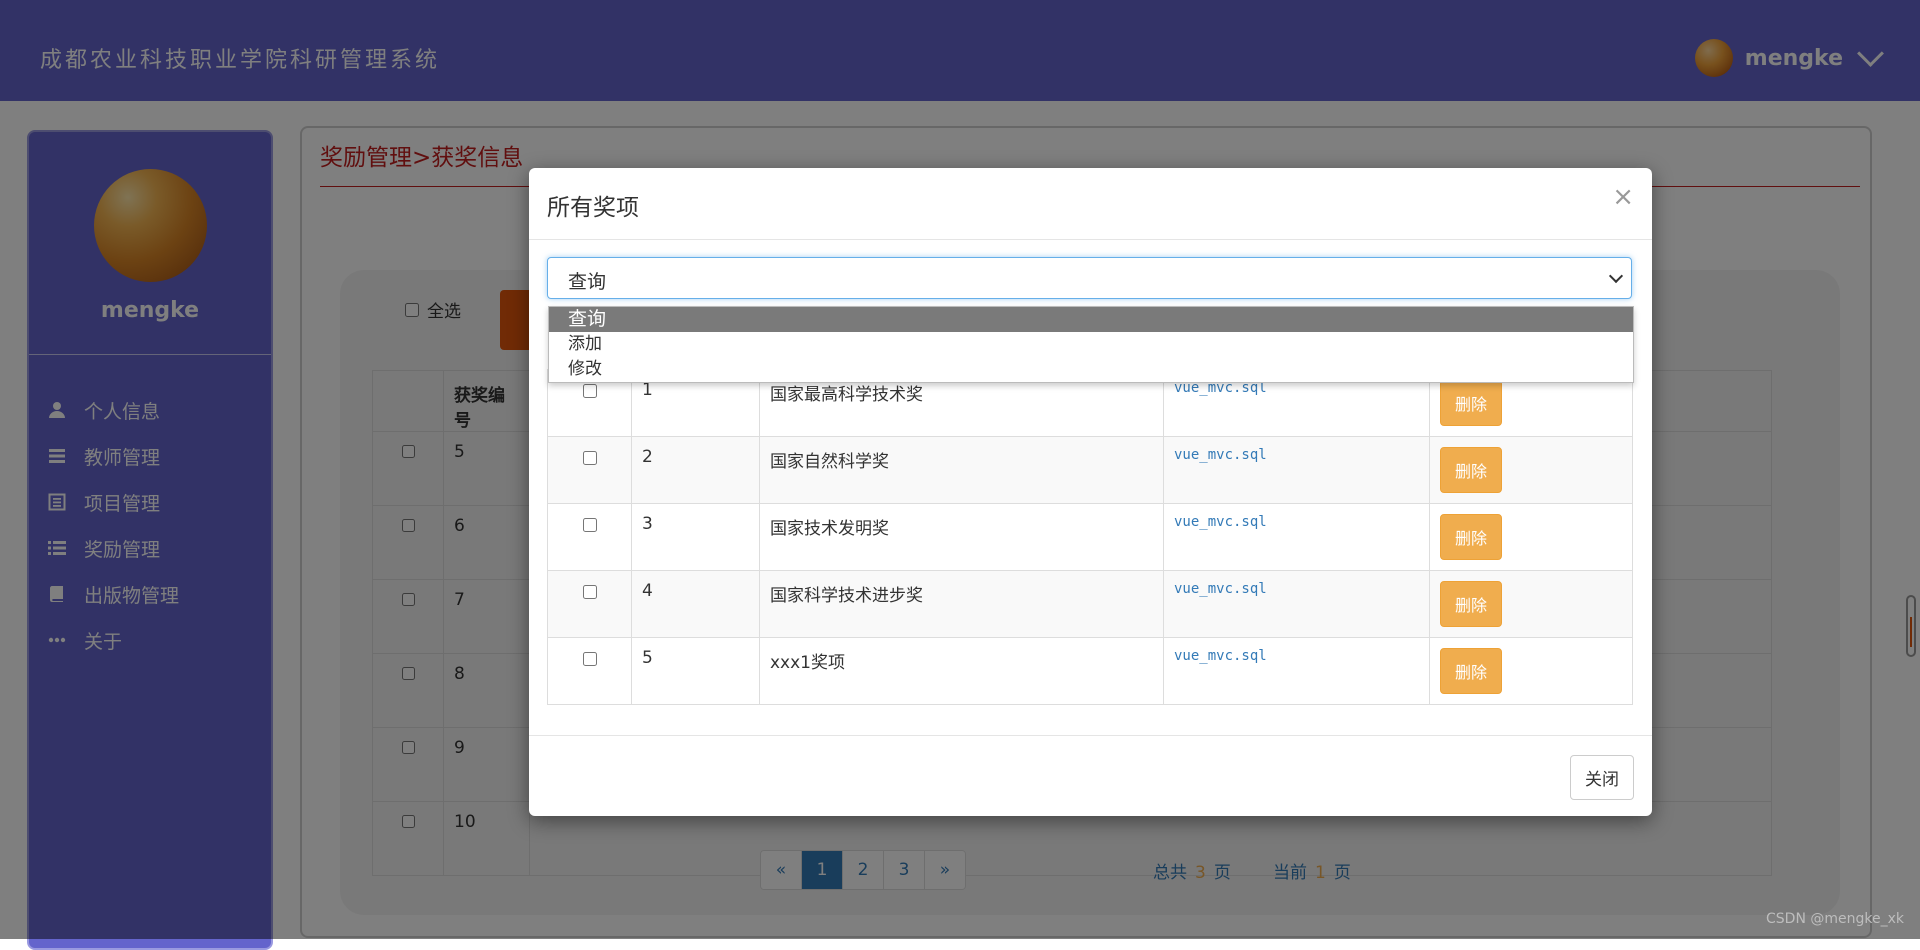  I want to click on select-dropdown-list: 查询 添加 修改, so click(1091, 344).